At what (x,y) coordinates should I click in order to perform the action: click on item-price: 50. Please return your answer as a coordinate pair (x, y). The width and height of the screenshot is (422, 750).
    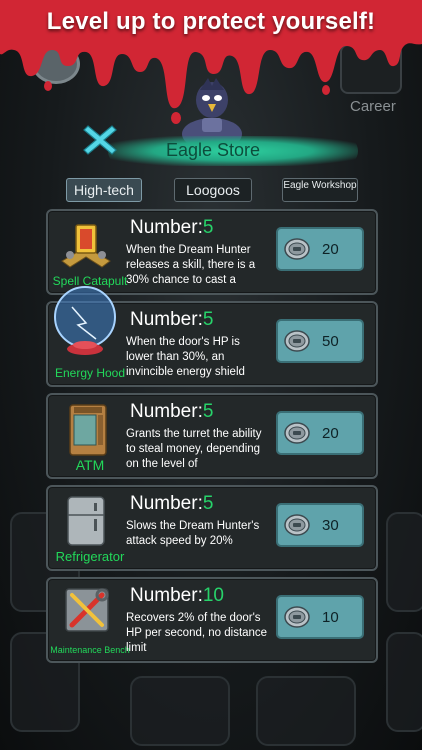
    Looking at the image, I should click on (330, 341).